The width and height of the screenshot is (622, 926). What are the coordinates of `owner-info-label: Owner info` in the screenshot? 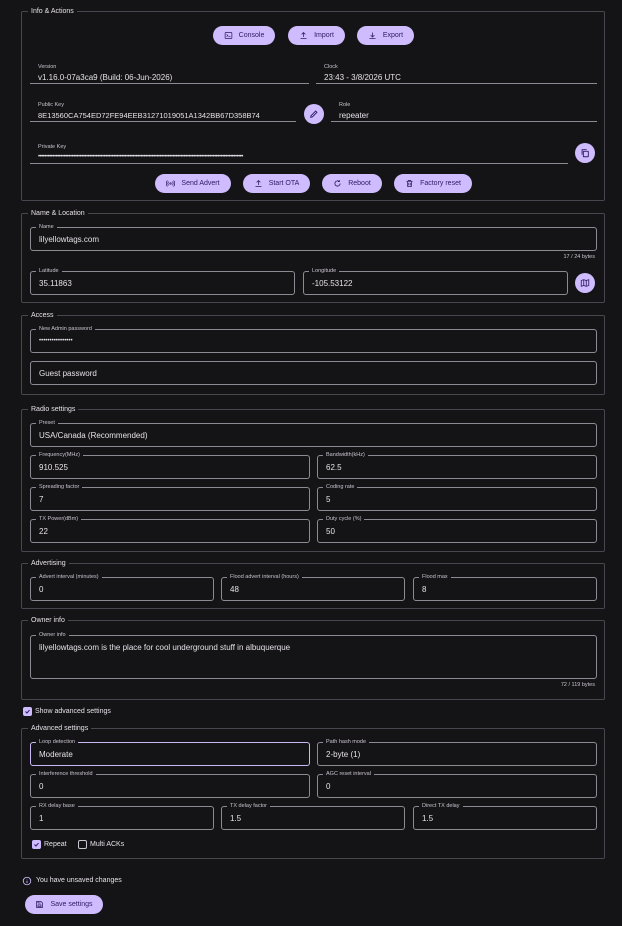 It's located at (52, 635).